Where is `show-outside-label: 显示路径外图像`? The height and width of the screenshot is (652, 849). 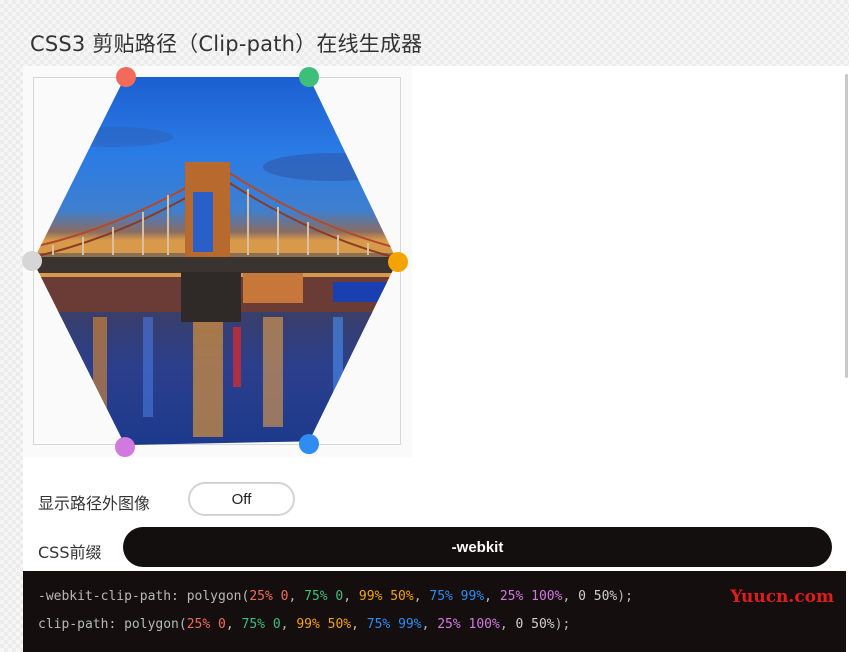
show-outside-label: 显示路径外图像 is located at coordinates (94, 503).